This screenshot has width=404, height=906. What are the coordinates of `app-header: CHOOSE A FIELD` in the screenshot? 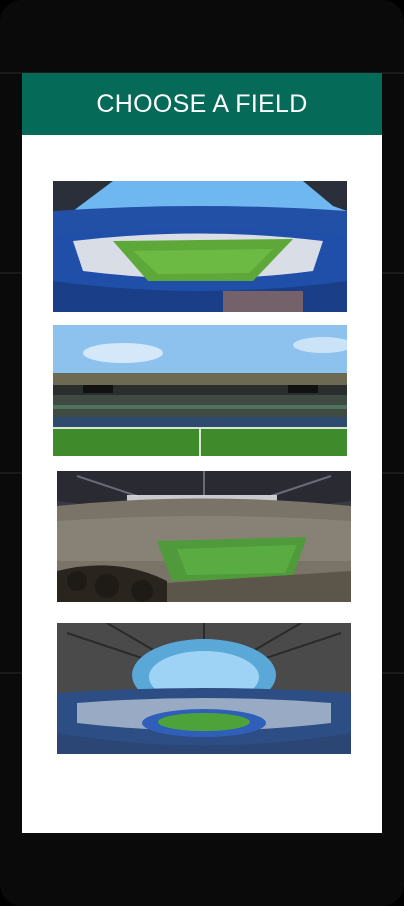 It's located at (202, 104).